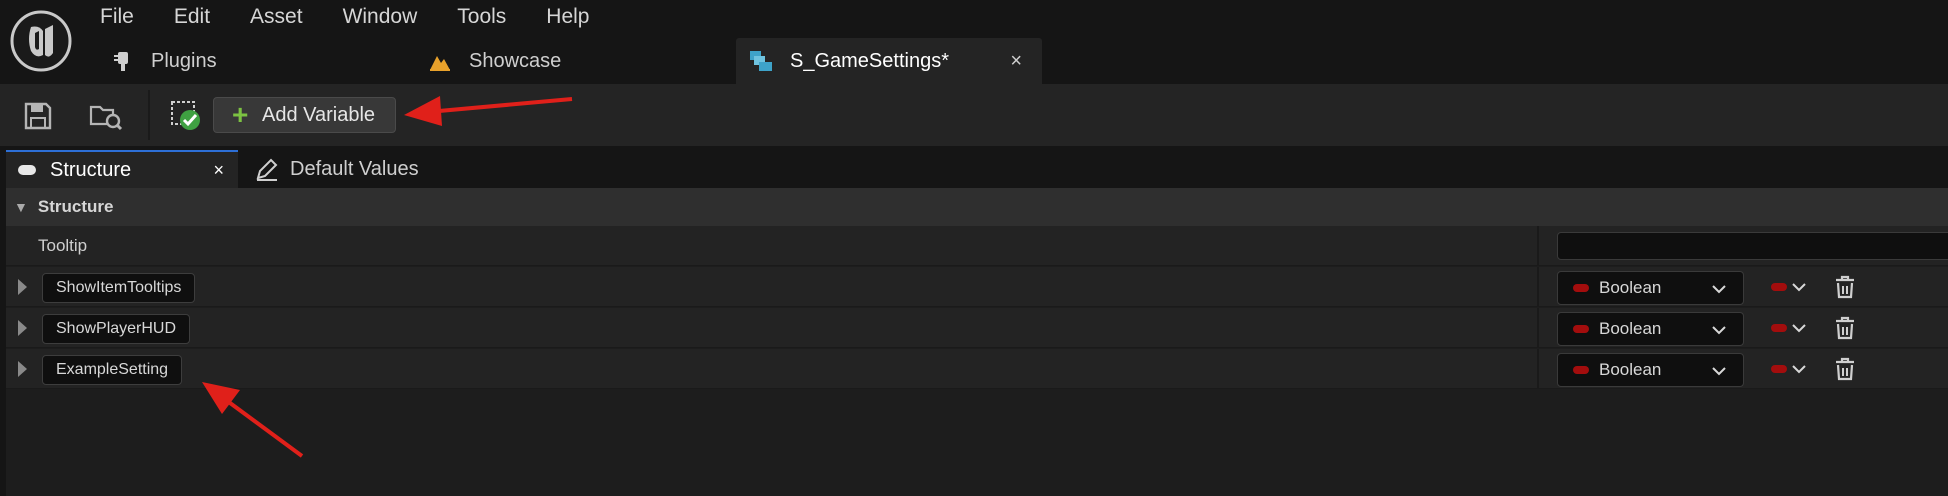 Image resolution: width=1948 pixels, height=496 pixels. What do you see at coordinates (515, 60) in the screenshot?
I see `tab-label: Showcase` at bounding box center [515, 60].